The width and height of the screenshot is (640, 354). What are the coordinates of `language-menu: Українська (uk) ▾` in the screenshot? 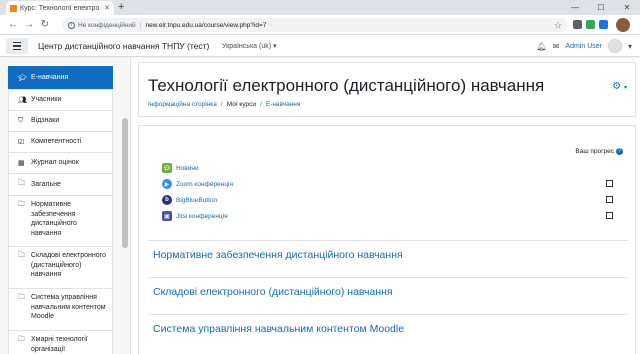 It's located at (249, 46).